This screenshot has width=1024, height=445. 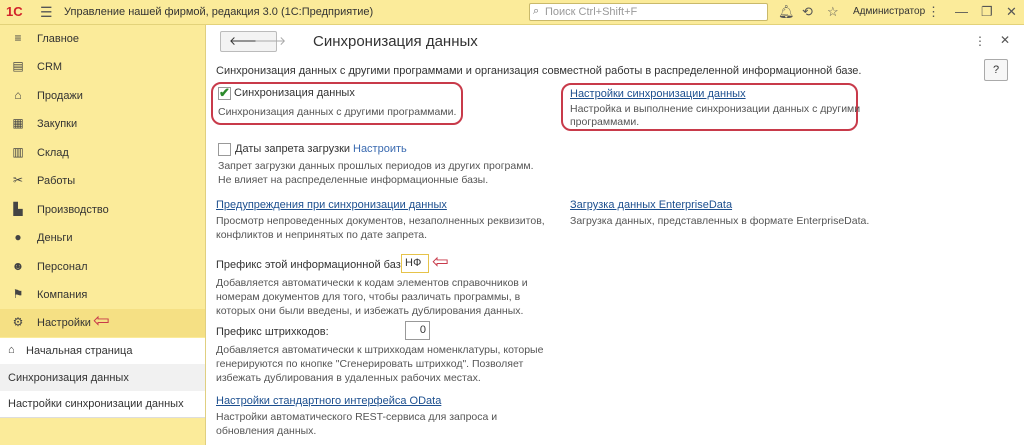 I want to click on restore-icon: ❐, so click(x=987, y=12).